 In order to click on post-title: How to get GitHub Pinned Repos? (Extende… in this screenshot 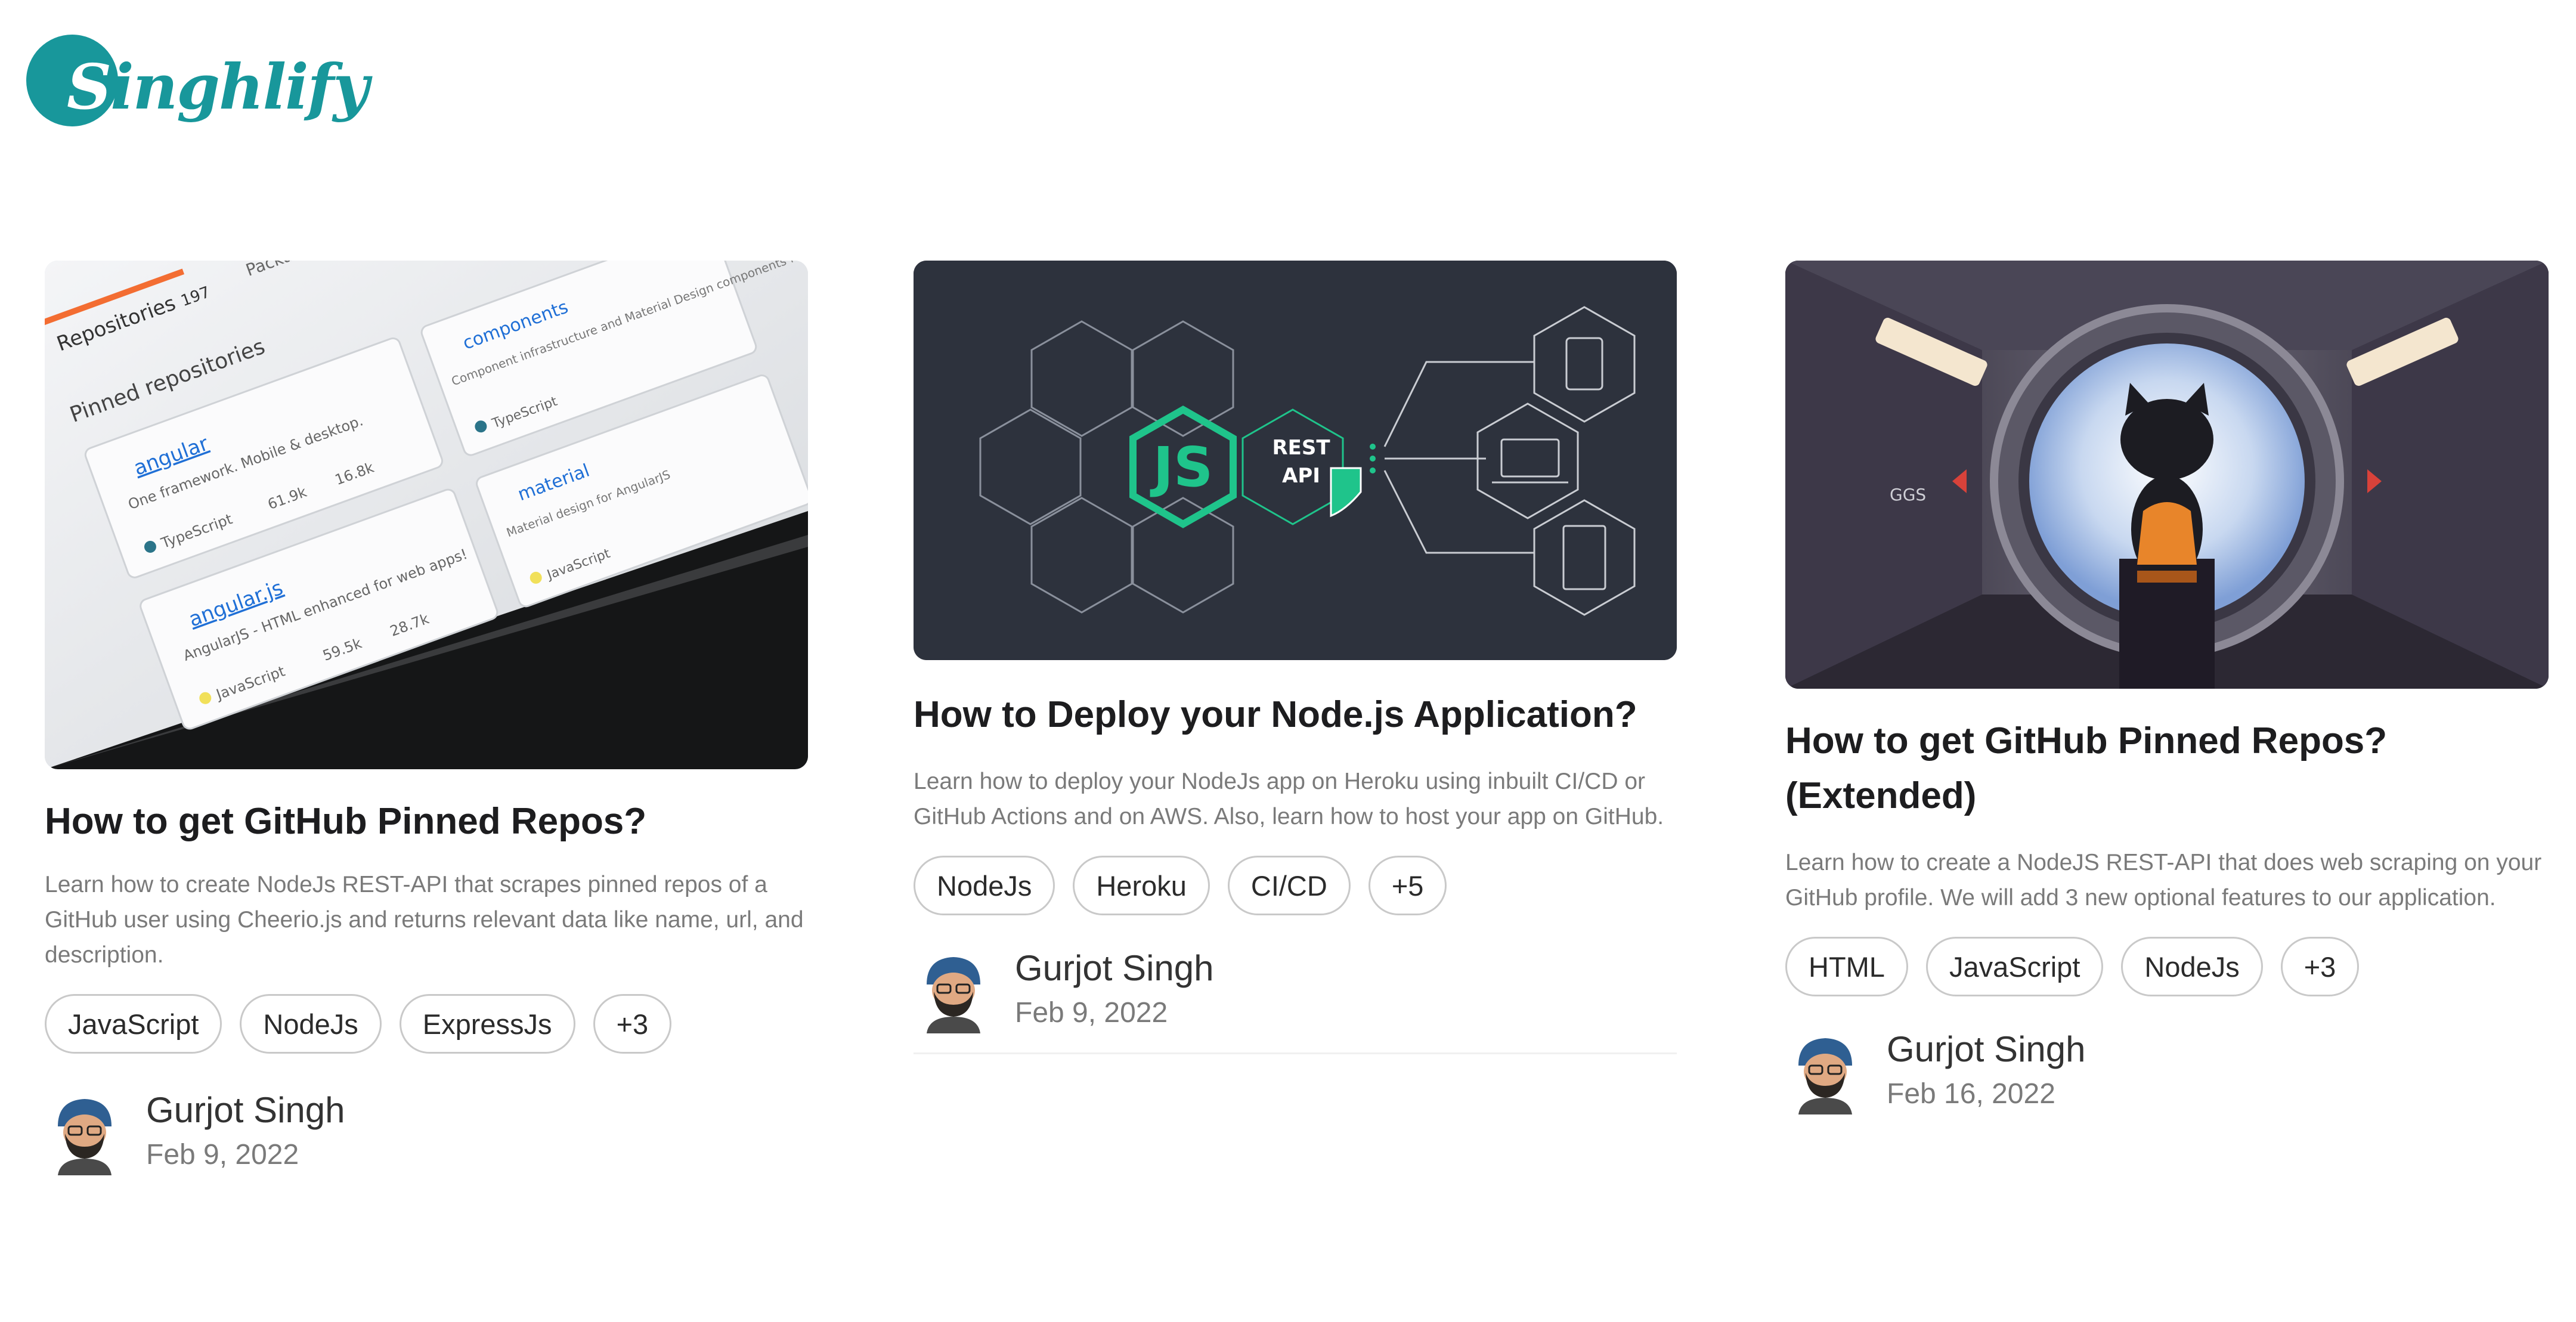, I will do `click(2167, 768)`.